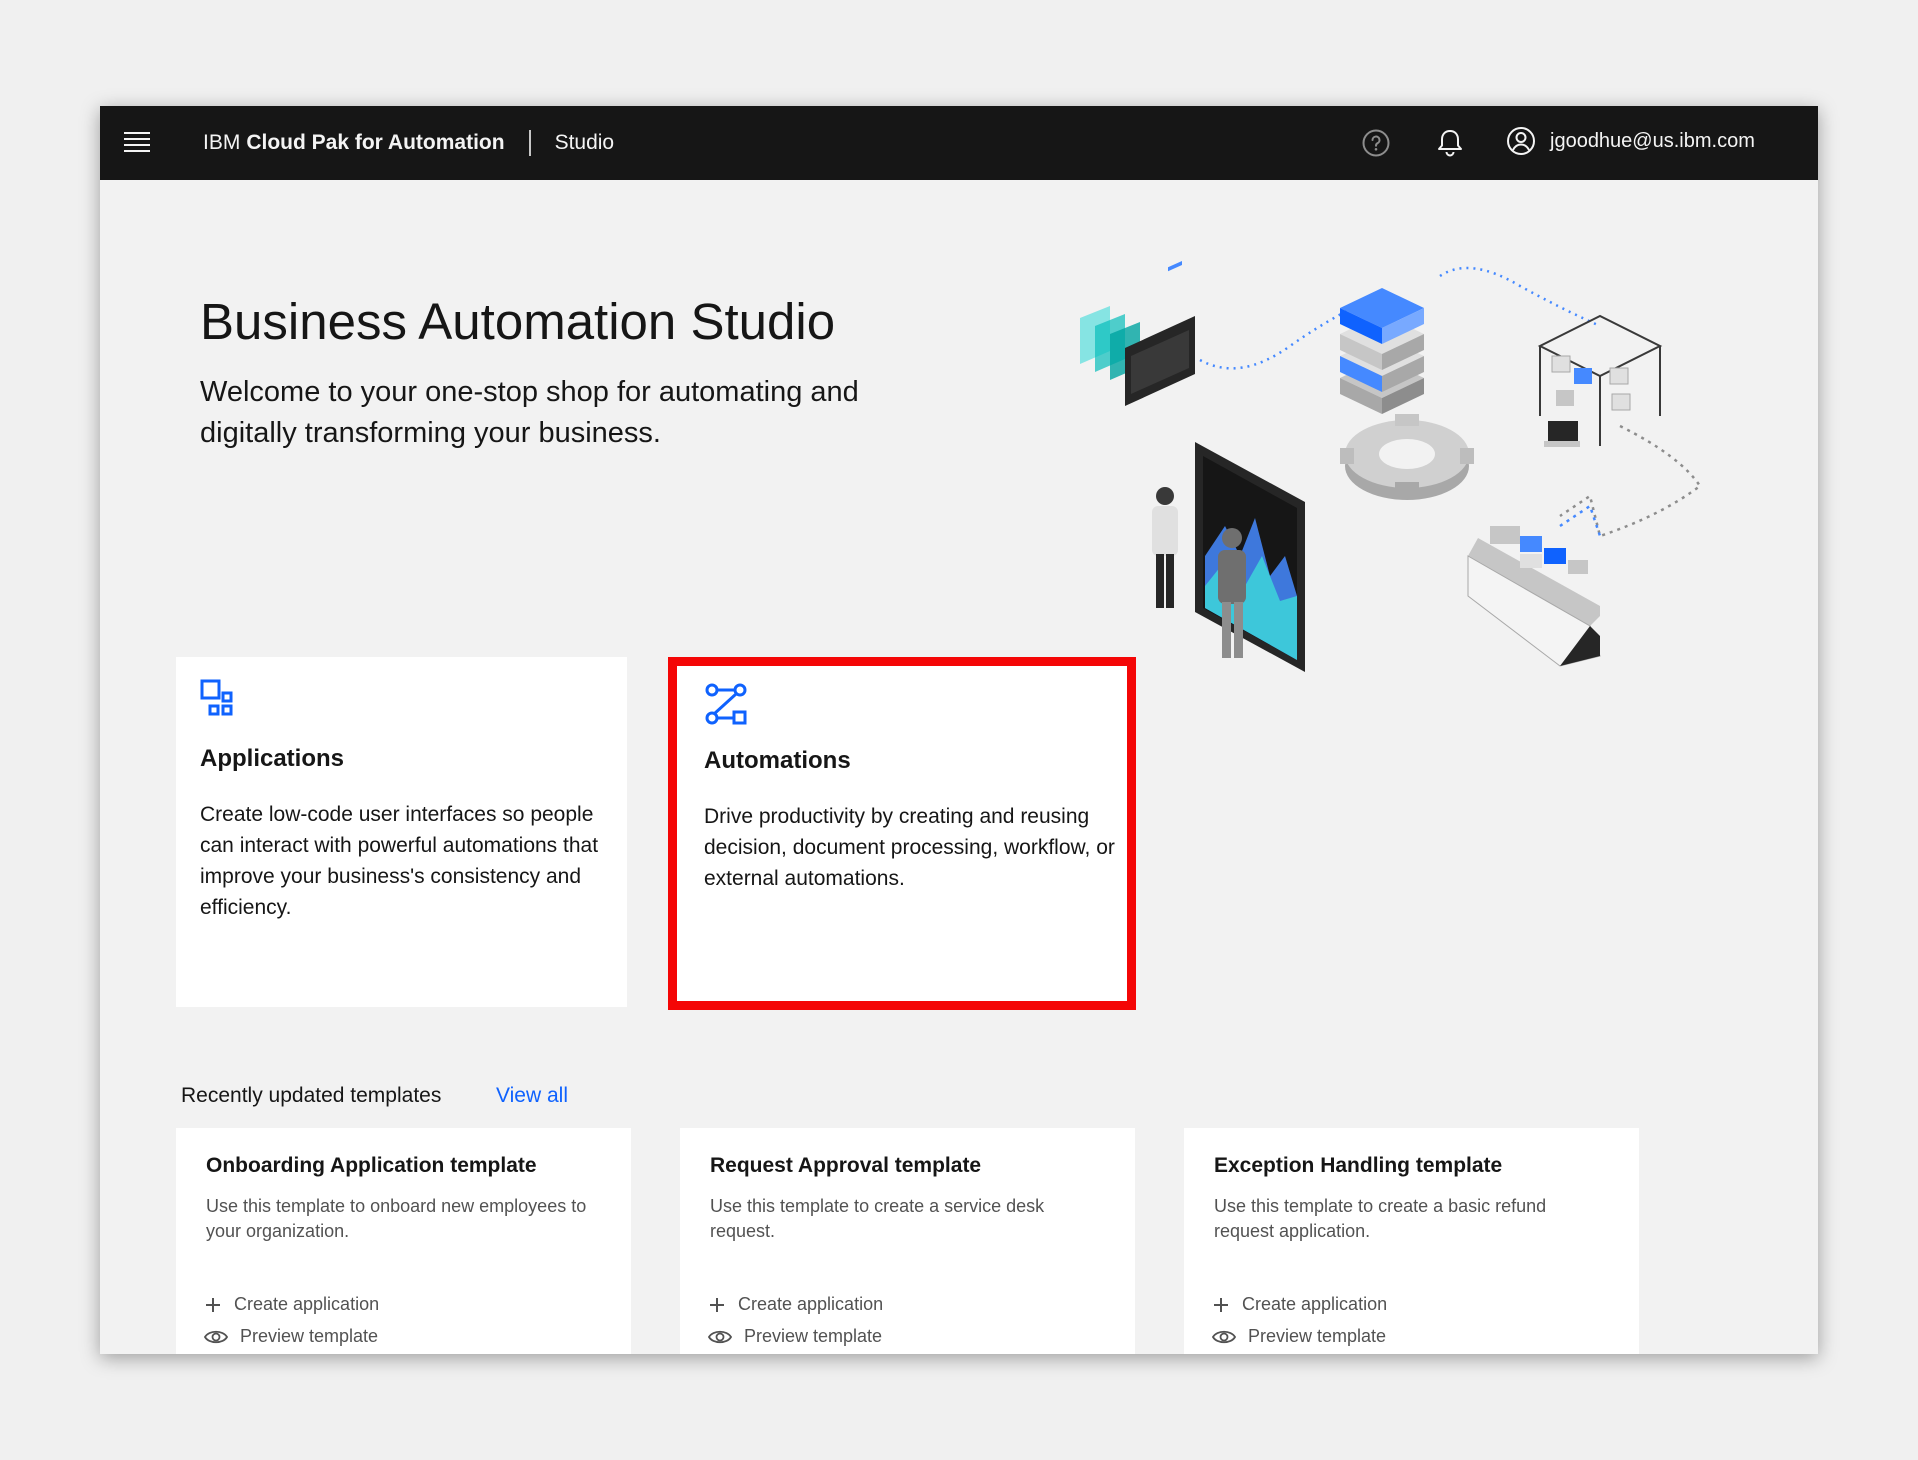 The width and height of the screenshot is (1918, 1460). Describe the element at coordinates (1407, 457) in the screenshot. I see `gear-graphic` at that location.